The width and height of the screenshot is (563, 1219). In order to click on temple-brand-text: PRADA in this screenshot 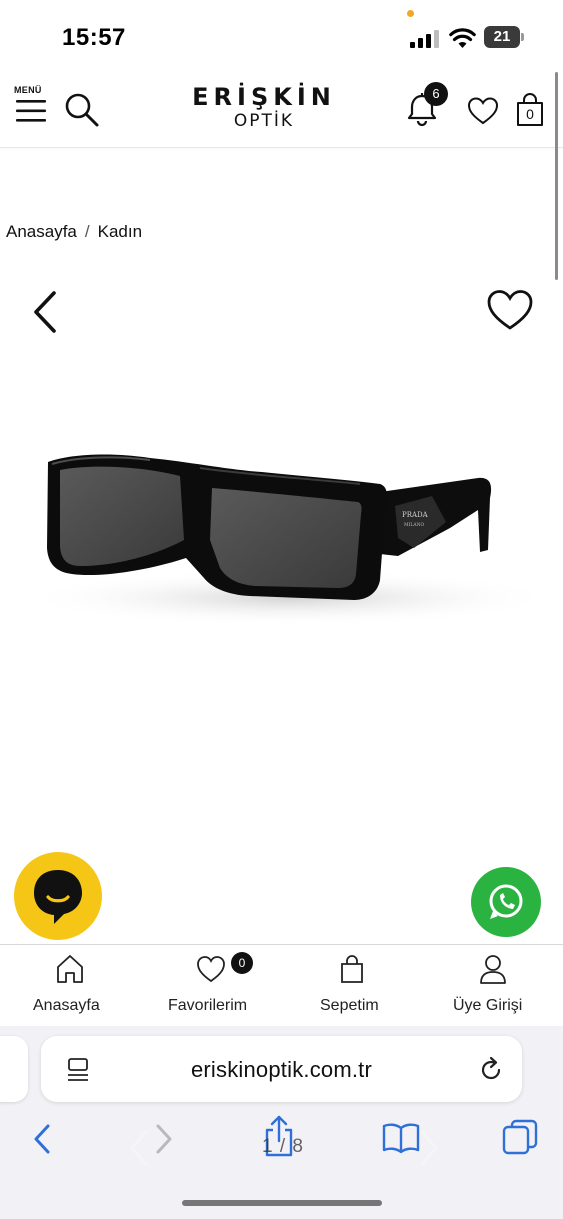, I will do `click(415, 515)`.